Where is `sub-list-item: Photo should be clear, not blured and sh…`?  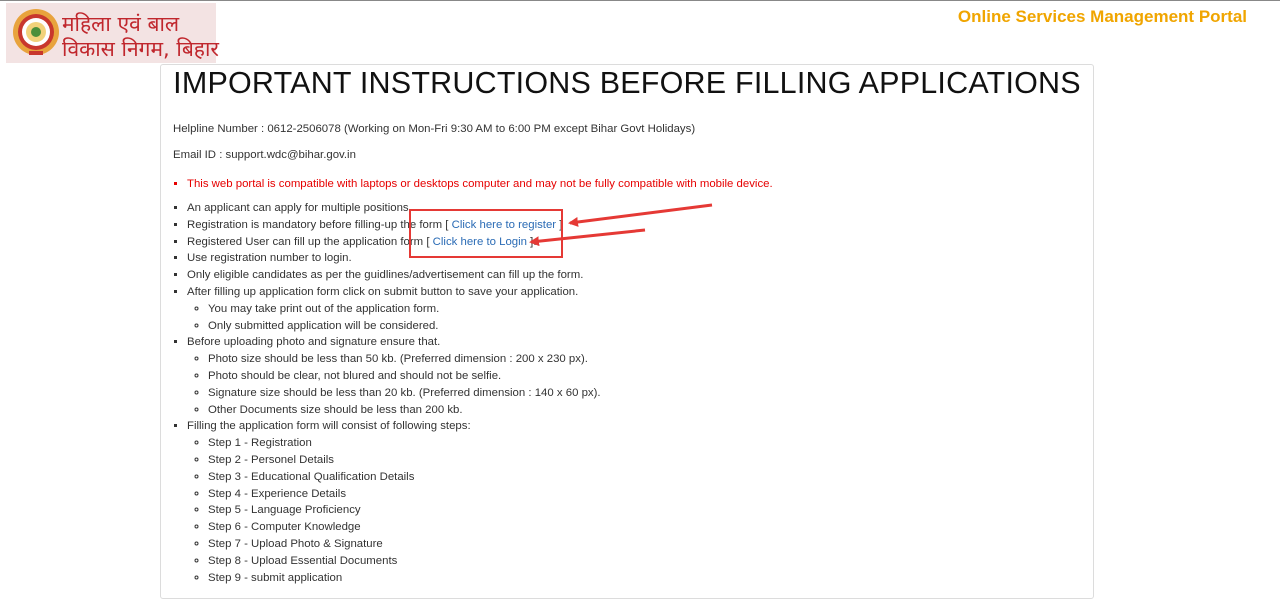 sub-list-item: Photo should be clear, not blured and sh… is located at coordinates (404, 376).